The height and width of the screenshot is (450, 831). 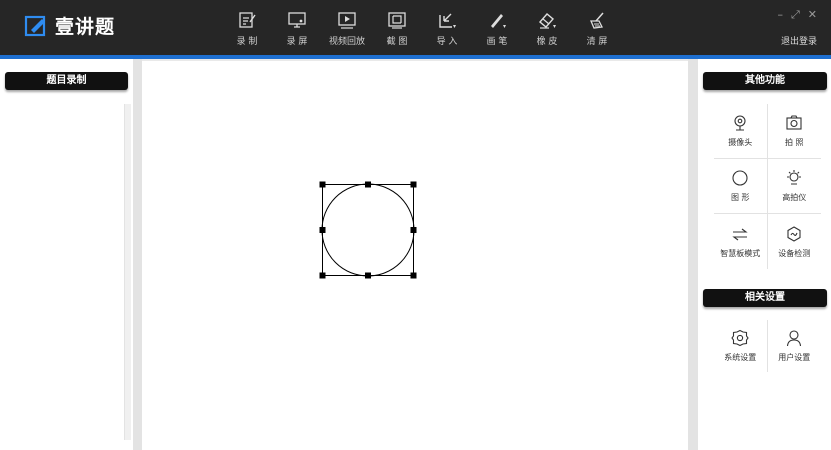 I want to click on app-logo: 壹讲题, so click(x=69, y=25).